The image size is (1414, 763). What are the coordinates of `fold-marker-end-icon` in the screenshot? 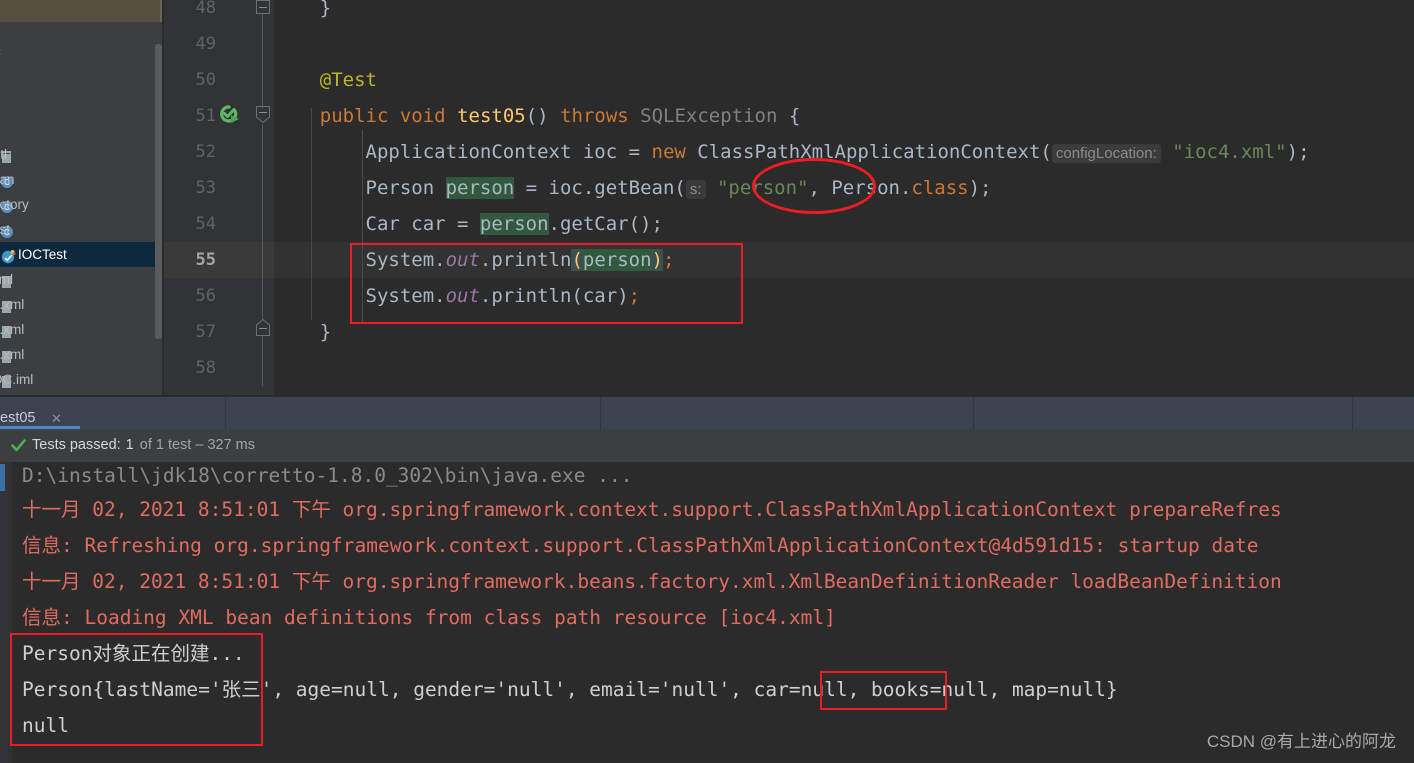 It's located at (263, 327).